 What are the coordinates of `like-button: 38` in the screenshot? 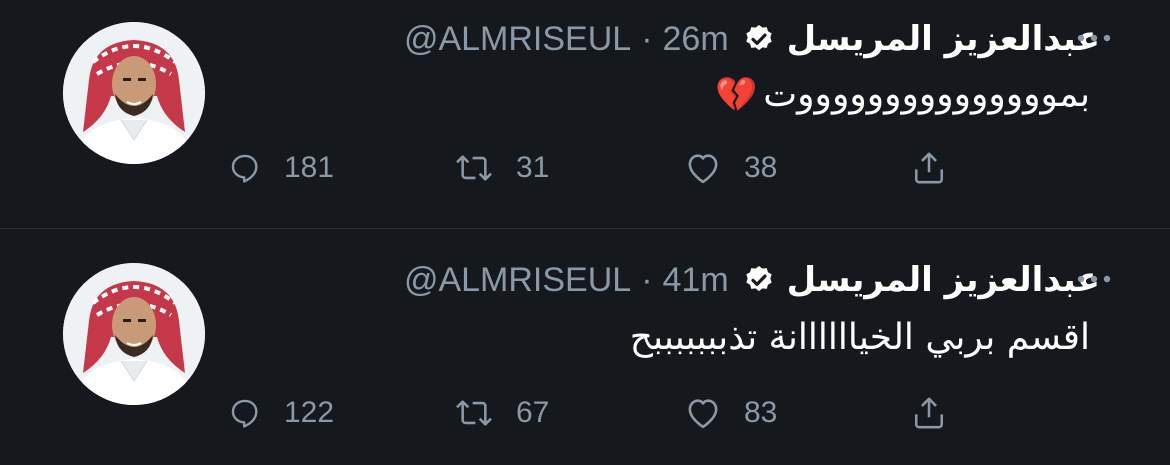 It's located at (730, 168).